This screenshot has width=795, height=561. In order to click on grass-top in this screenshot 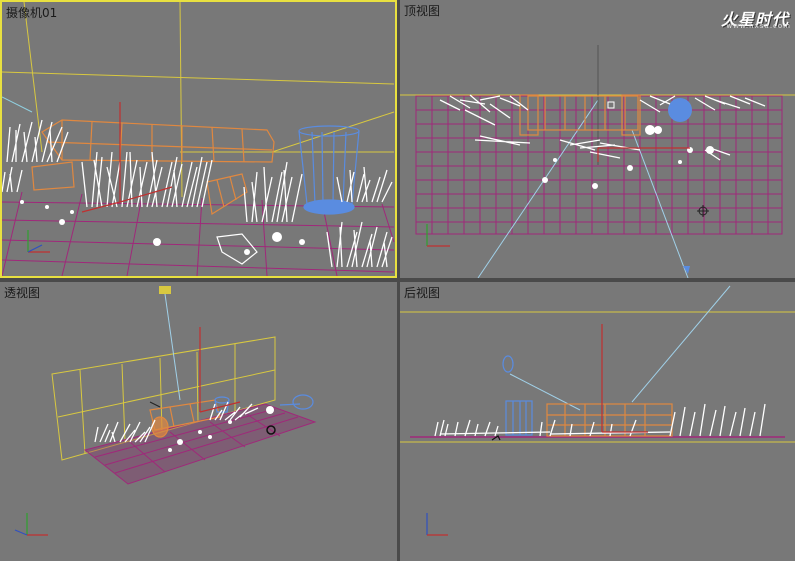, I will do `click(602, 127)`.